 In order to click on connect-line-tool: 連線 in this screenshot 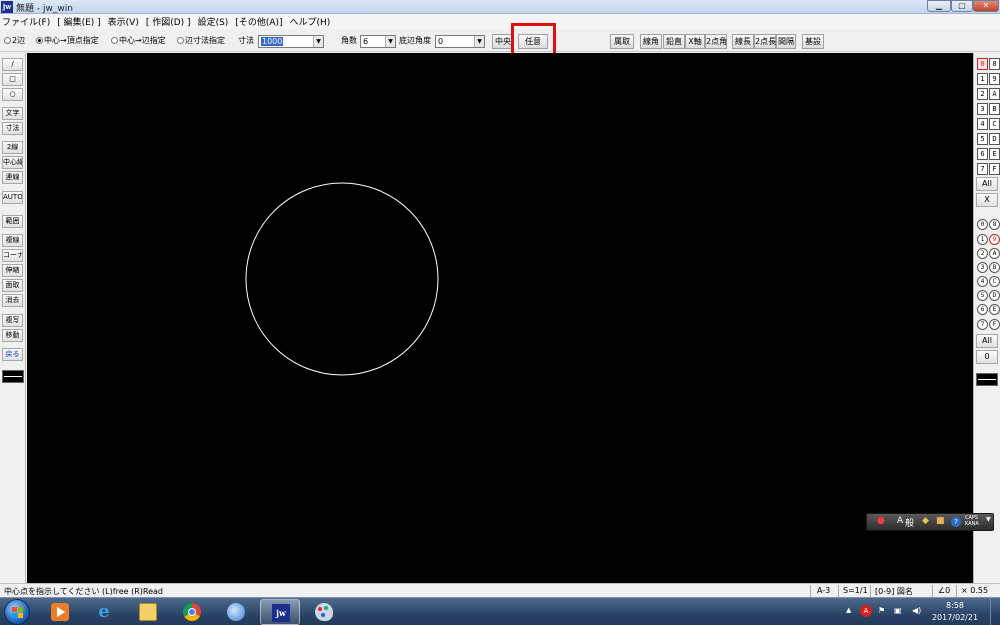, I will do `click(12, 177)`.